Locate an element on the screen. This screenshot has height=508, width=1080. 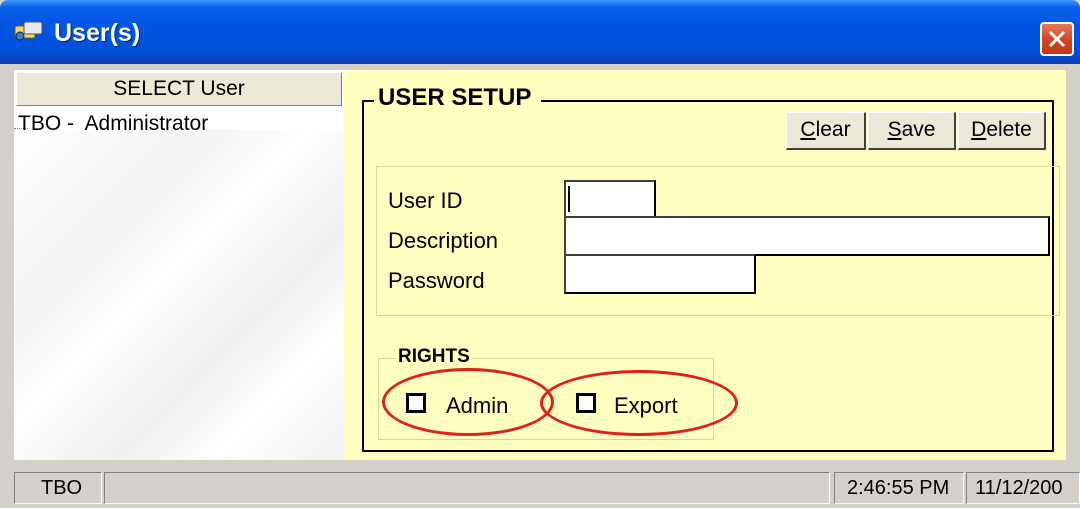
status-user: TBO is located at coordinates (58, 488).